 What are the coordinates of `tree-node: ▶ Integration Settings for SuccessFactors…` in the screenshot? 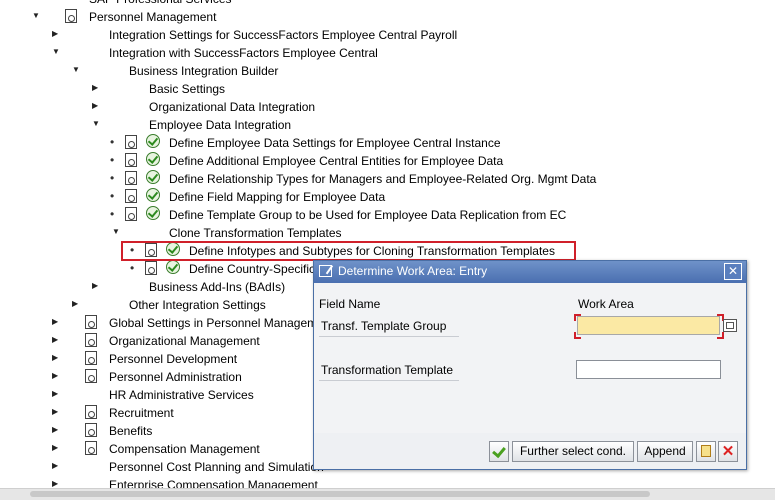 It's located at (387, 35).